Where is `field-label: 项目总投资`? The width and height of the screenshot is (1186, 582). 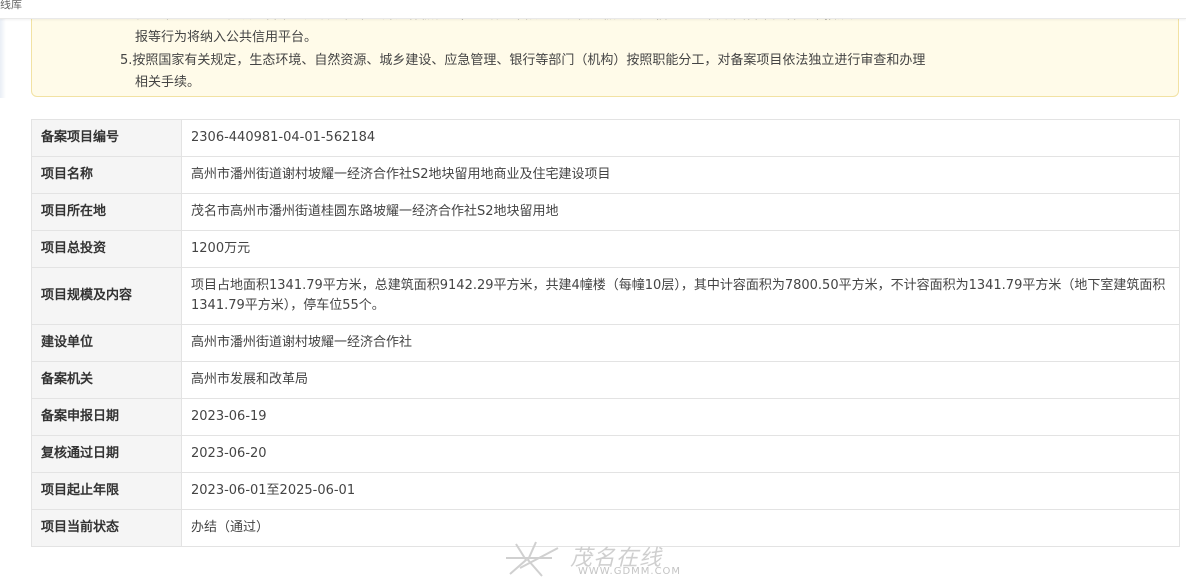
field-label: 项目总投资 is located at coordinates (106, 249).